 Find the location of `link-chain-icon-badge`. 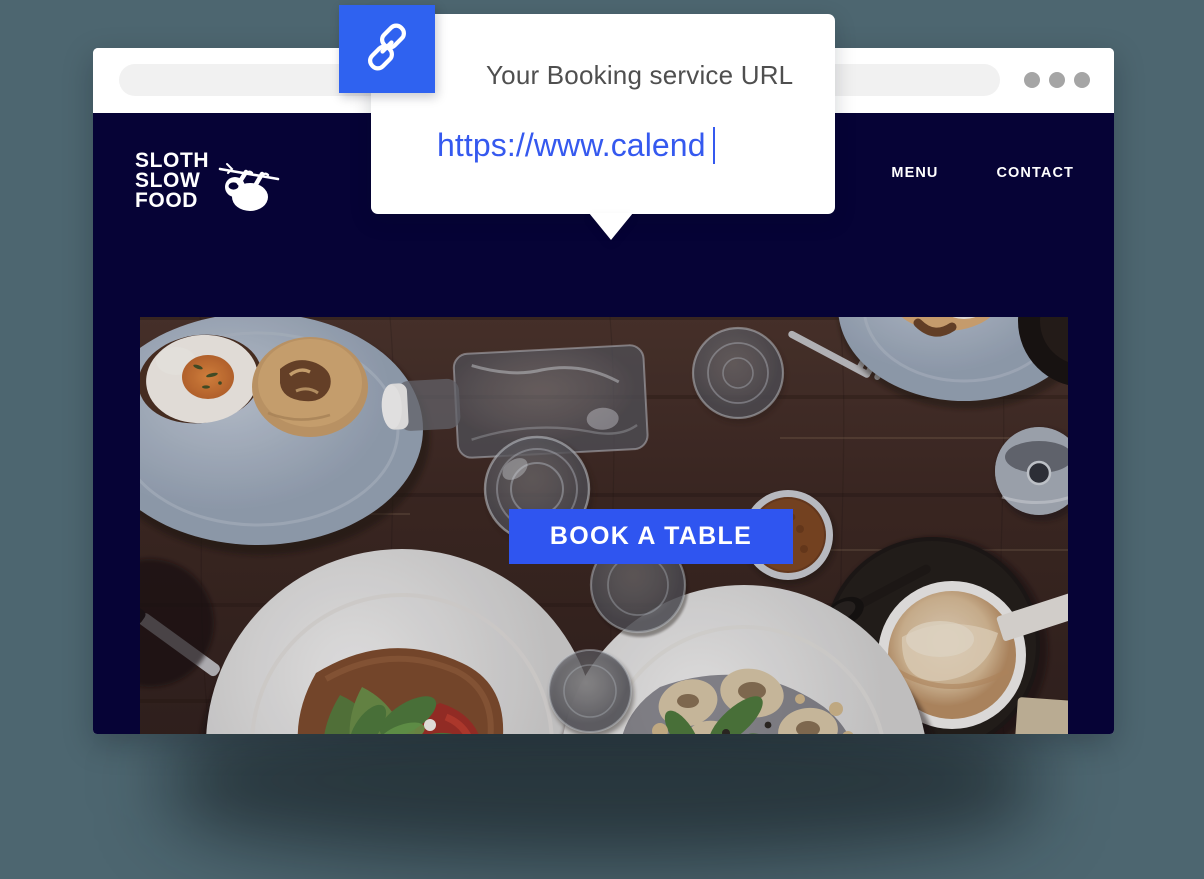

link-chain-icon-badge is located at coordinates (387, 49).